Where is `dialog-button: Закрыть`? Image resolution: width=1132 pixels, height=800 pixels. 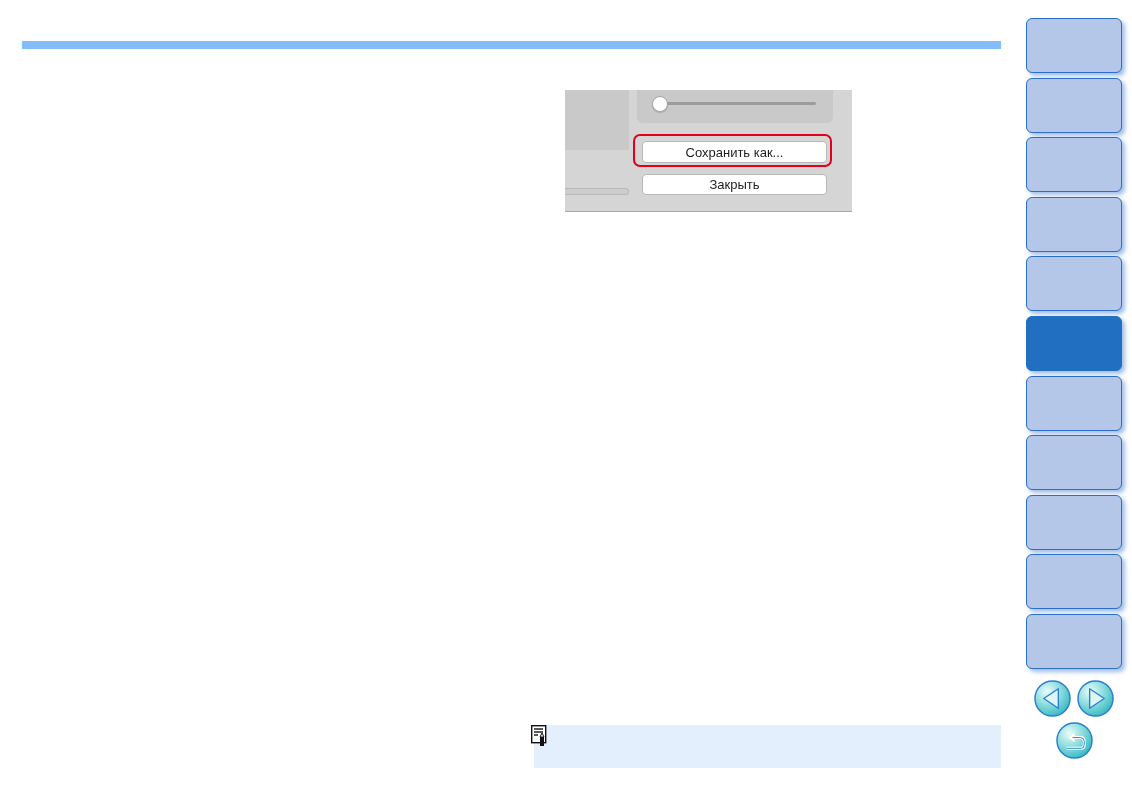
dialog-button: Закрыть is located at coordinates (734, 184).